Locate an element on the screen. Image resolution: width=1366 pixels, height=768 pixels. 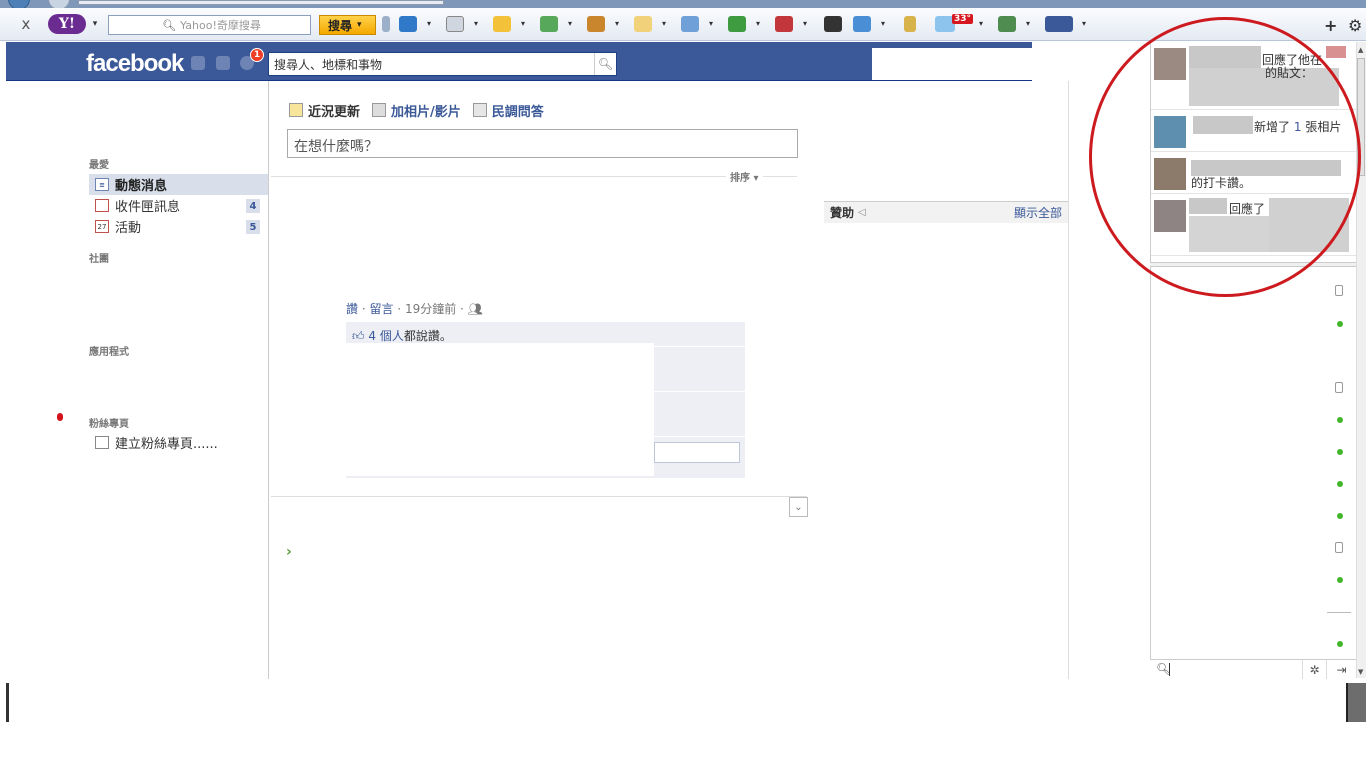
story-options-button: ⌄ is located at coordinates (798, 507).